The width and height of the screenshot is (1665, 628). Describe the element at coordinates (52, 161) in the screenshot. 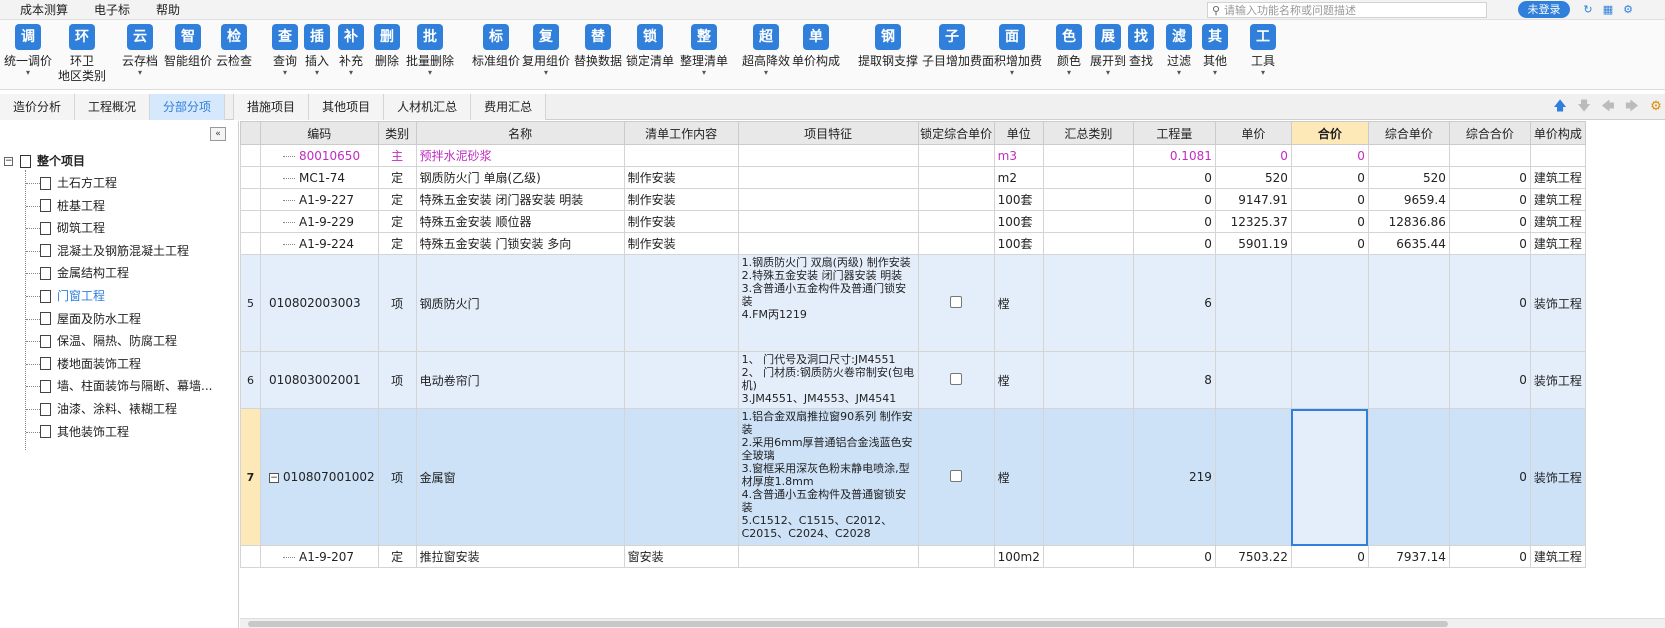

I see `tree-root: 整个项目` at that location.